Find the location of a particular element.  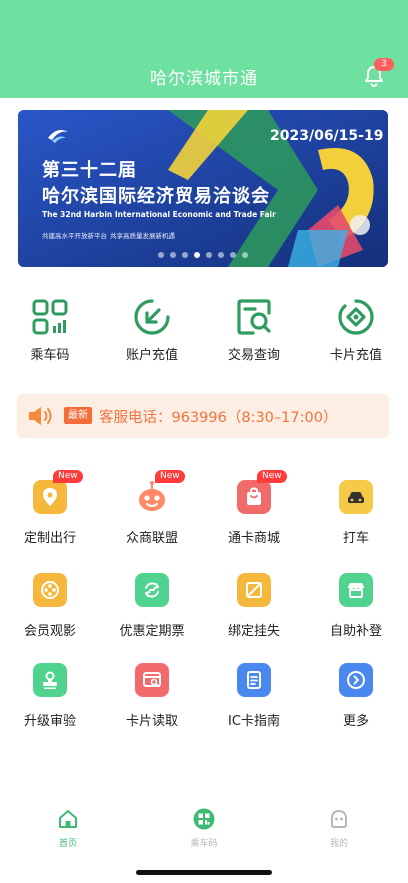

tab-qr-code-label: 乘车码 is located at coordinates (204, 844).